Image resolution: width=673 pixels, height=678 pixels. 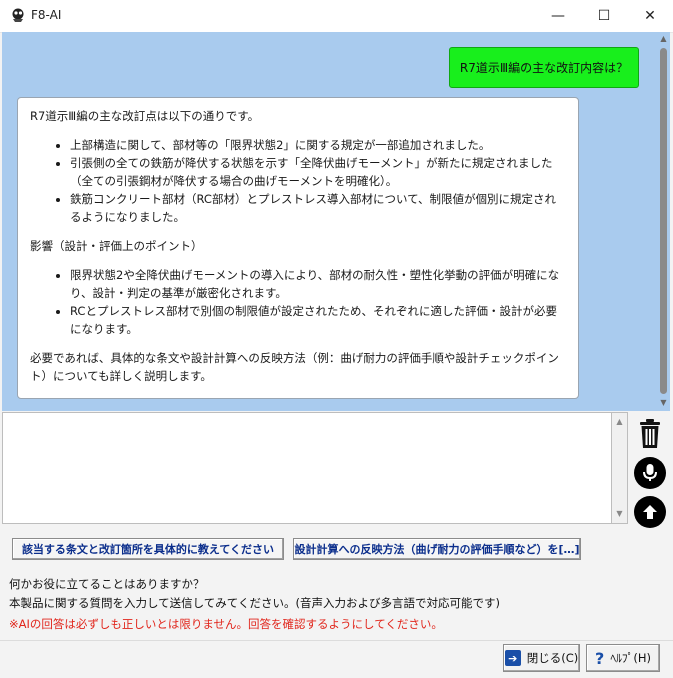 I want to click on message-input-container, so click(x=307, y=468).